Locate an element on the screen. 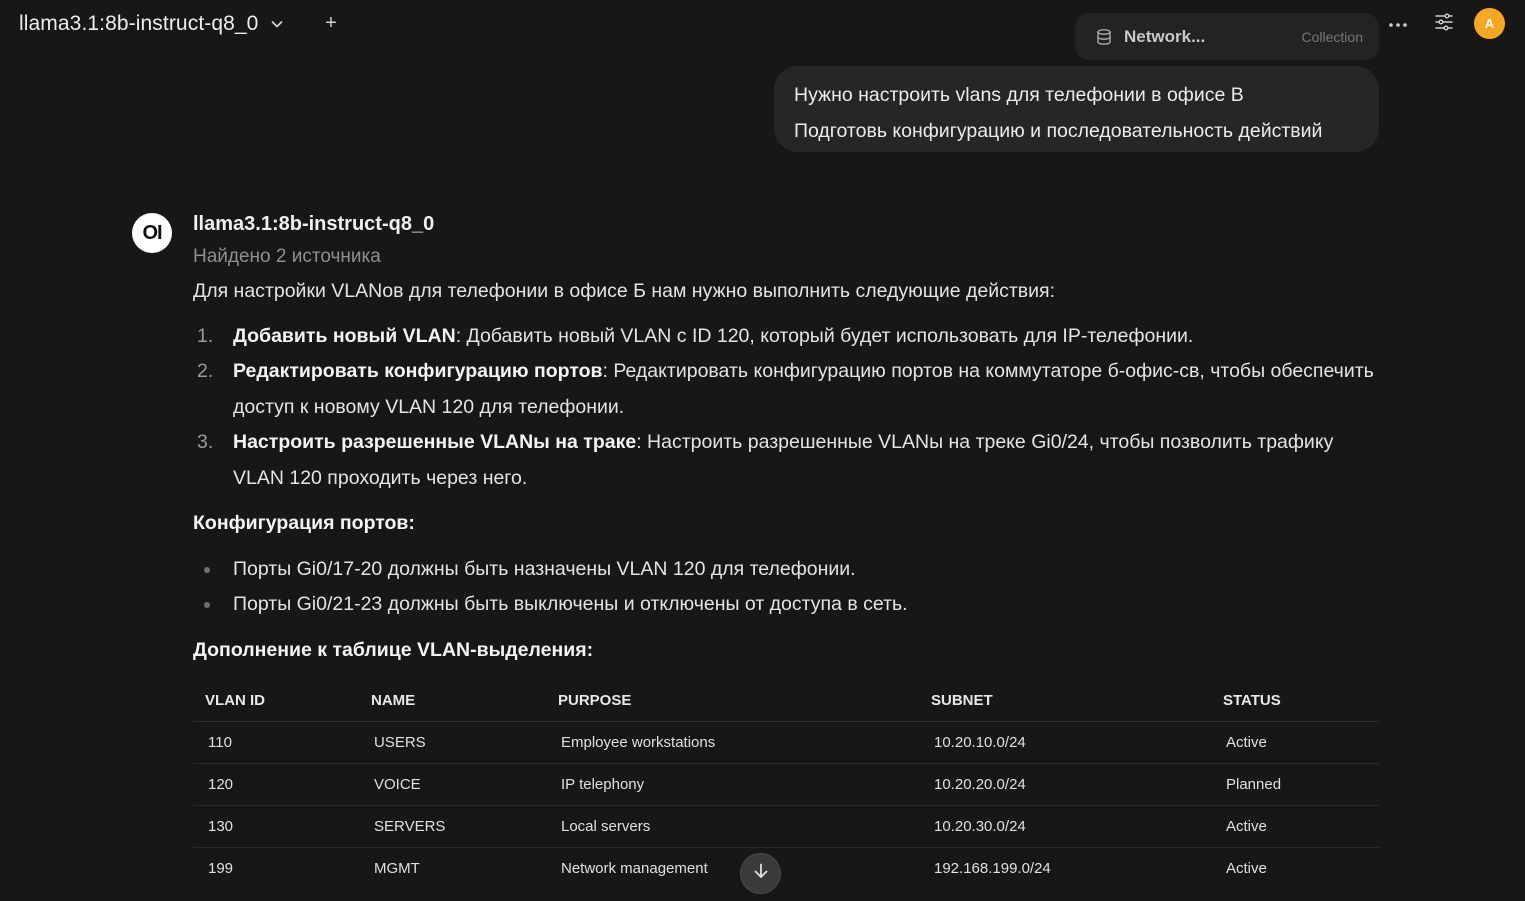 Image resolution: width=1525 pixels, height=901 pixels. ellipsis-icon is located at coordinates (1398, 24).